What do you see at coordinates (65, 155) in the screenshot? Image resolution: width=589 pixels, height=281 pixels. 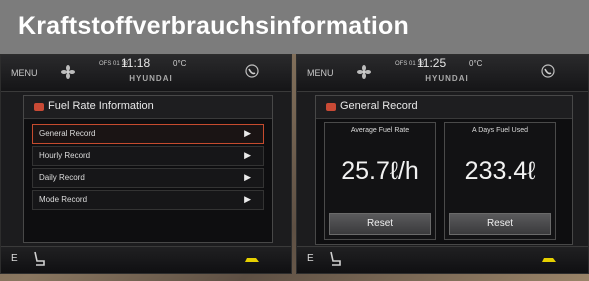 I see `menu-item-label: Hourly Record` at bounding box center [65, 155].